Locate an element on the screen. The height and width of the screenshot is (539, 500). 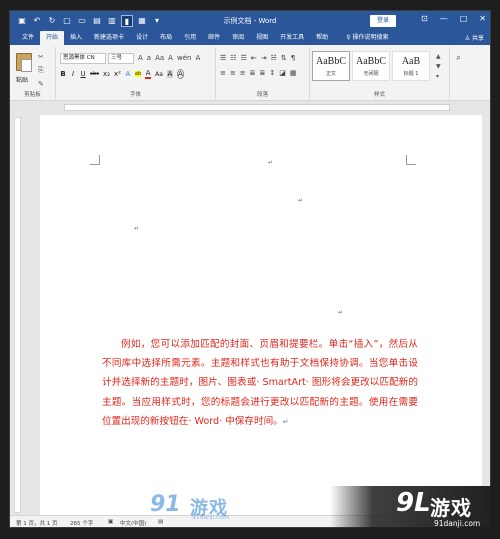
share-button: ♙ 共享 is located at coordinates (474, 37).